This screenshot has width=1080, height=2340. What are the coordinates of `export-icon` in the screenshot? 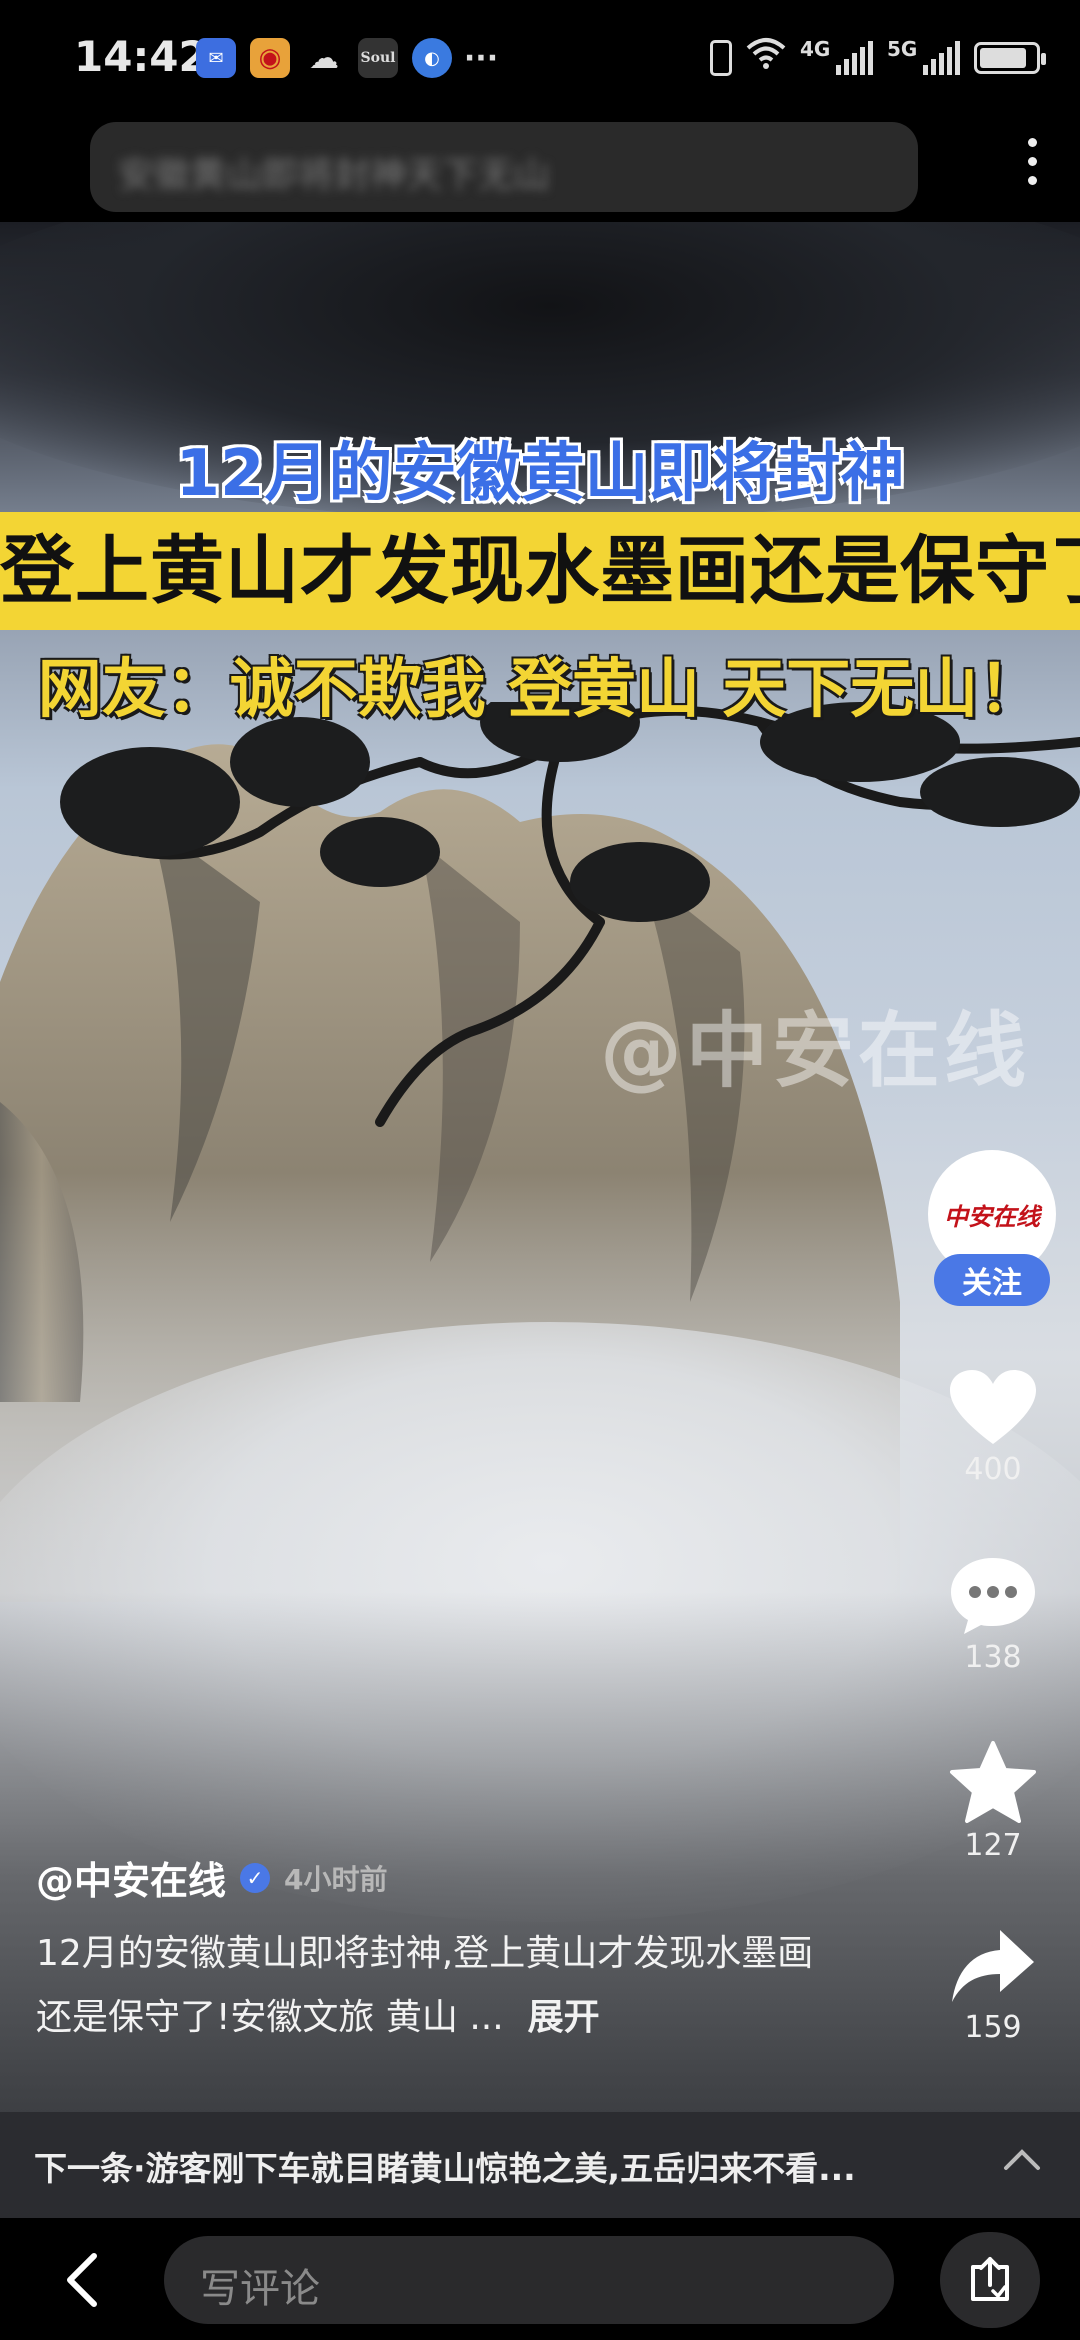 It's located at (990, 2279).